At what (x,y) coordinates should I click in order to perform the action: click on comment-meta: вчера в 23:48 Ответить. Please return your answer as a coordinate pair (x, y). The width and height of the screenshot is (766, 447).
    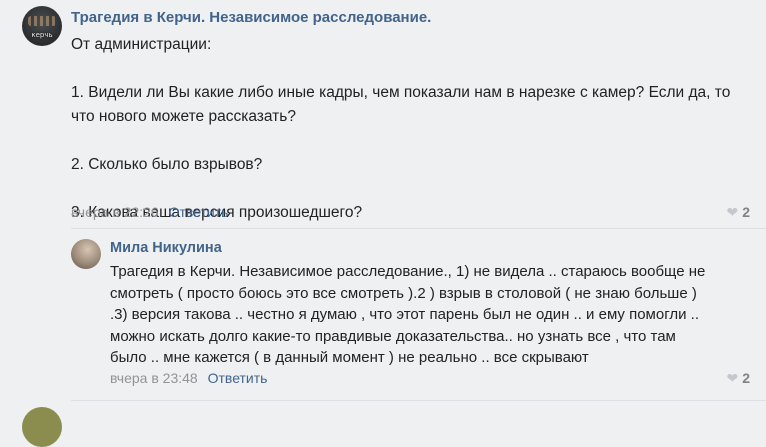
    Looking at the image, I should click on (188, 378).